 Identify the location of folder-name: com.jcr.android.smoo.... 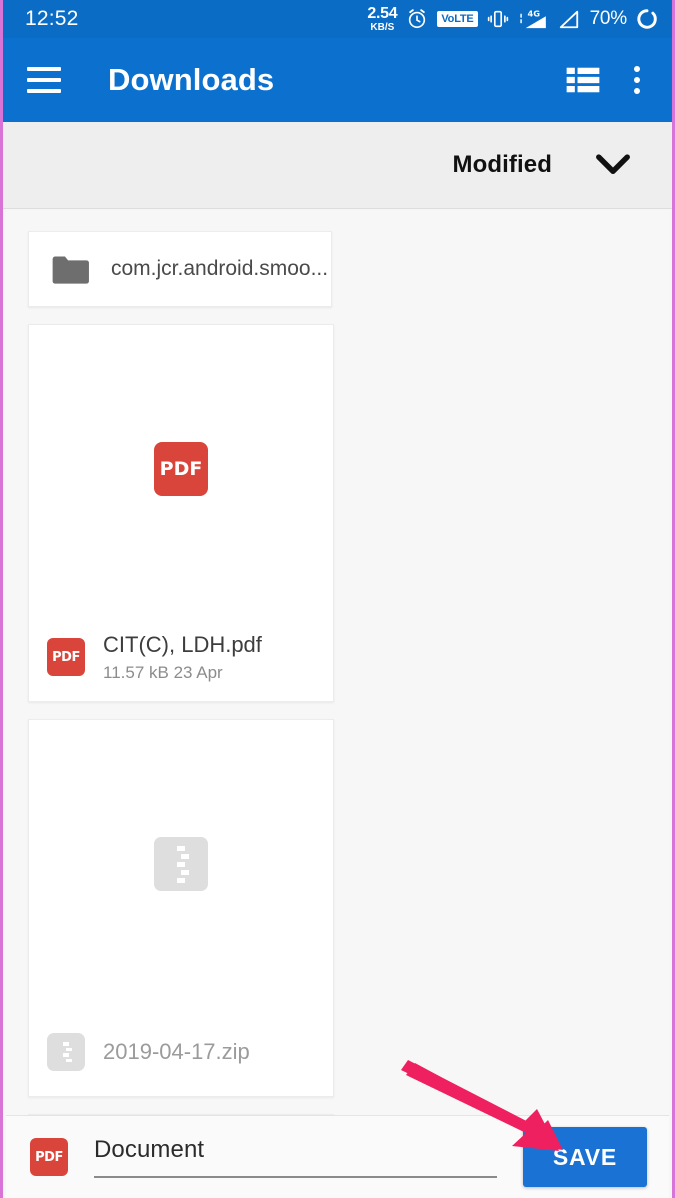
(220, 268).